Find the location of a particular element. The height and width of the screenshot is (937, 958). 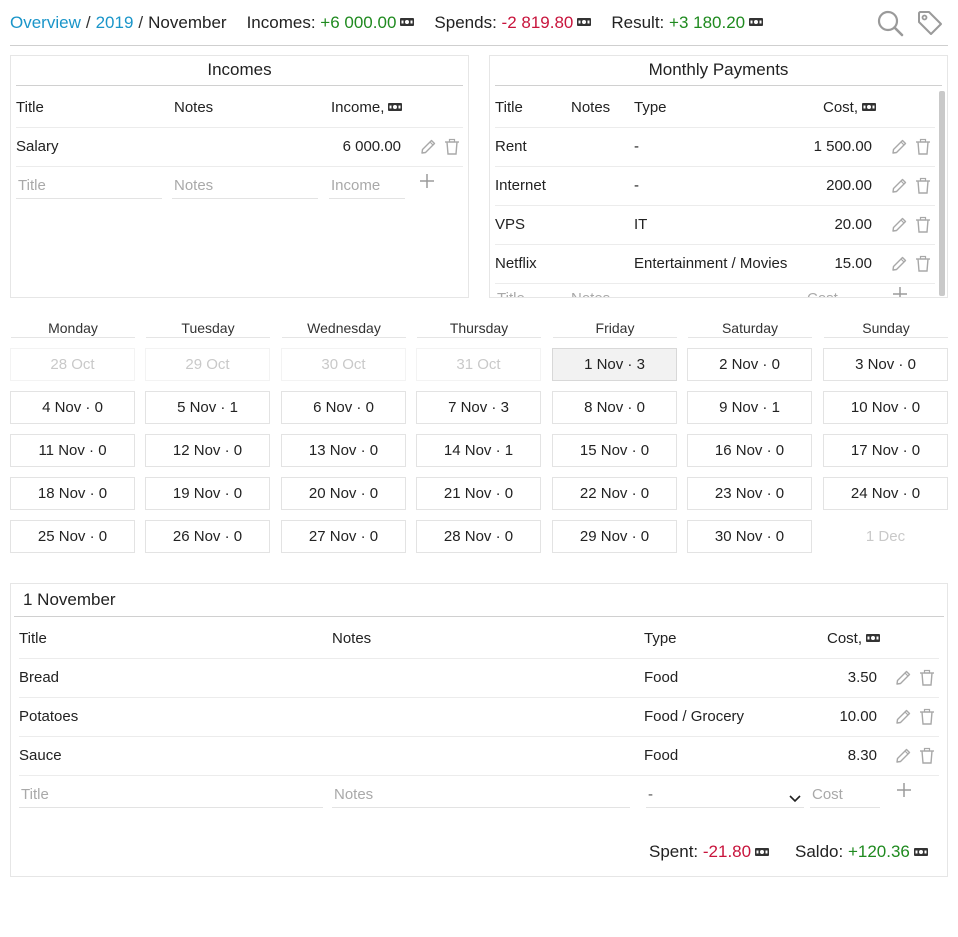

new-payment-title-input is located at coordinates (528, 291).